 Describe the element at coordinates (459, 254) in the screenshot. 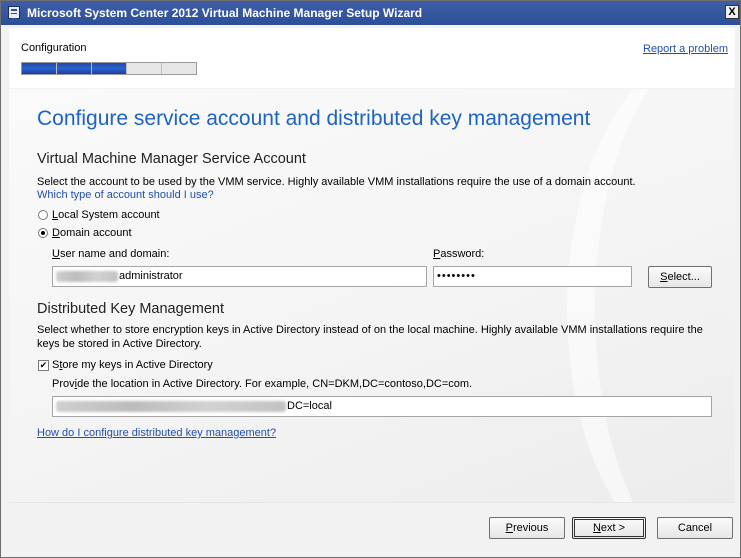

I see `password-label: Password:` at that location.